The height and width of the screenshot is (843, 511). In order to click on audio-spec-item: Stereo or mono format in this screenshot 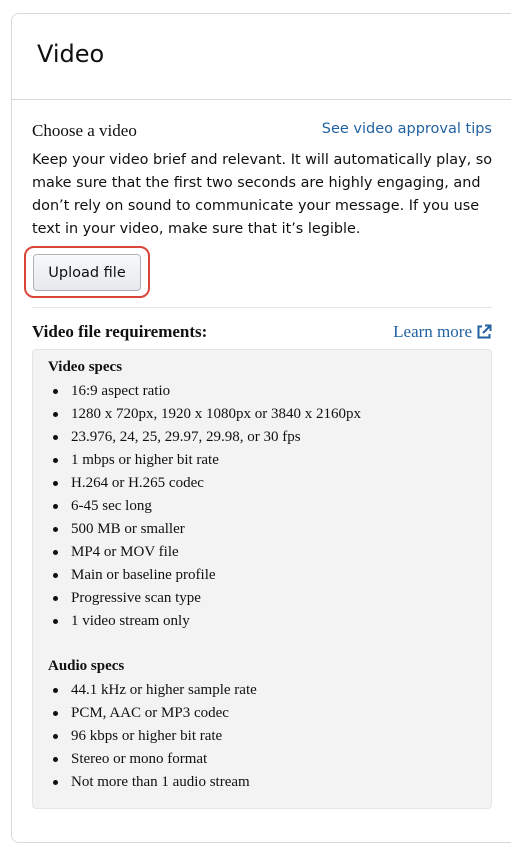, I will do `click(152, 759)`.